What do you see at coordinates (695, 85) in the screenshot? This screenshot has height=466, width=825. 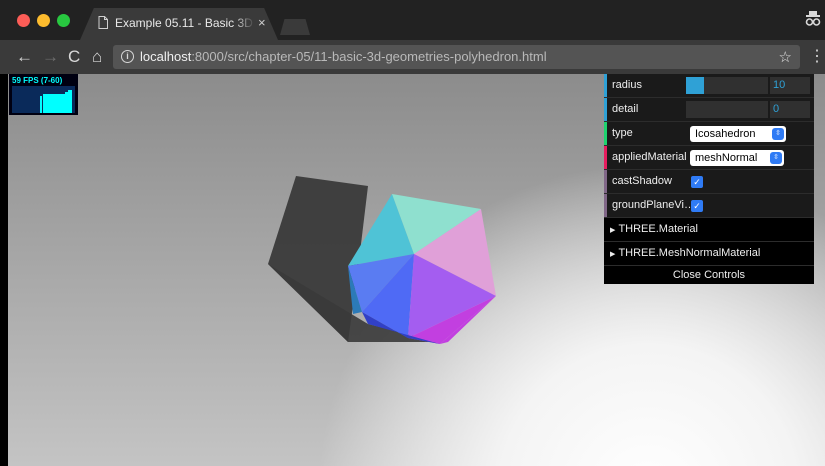 I see `radius-slider-fill` at bounding box center [695, 85].